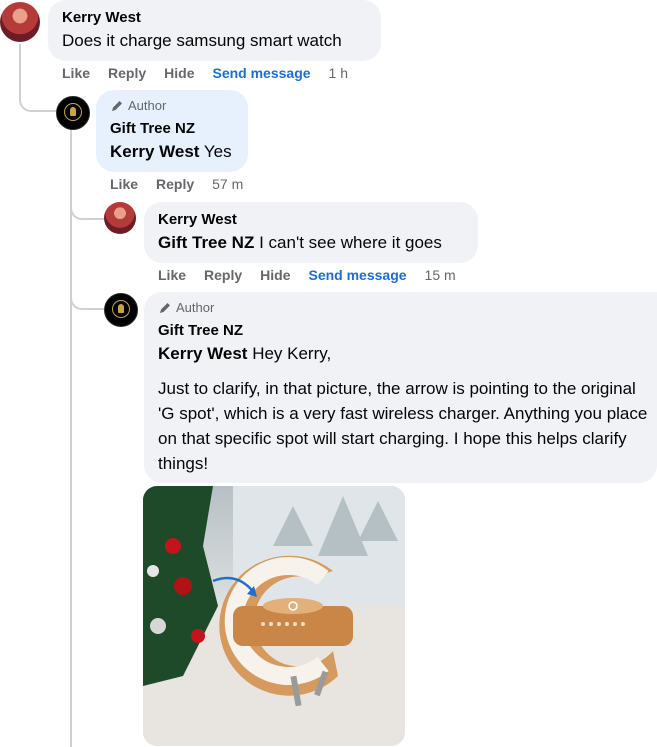 Image resolution: width=657 pixels, height=747 pixels. I want to click on comment-bubble: Author Gift Tree NZ Kerry West Yes, so click(172, 131).